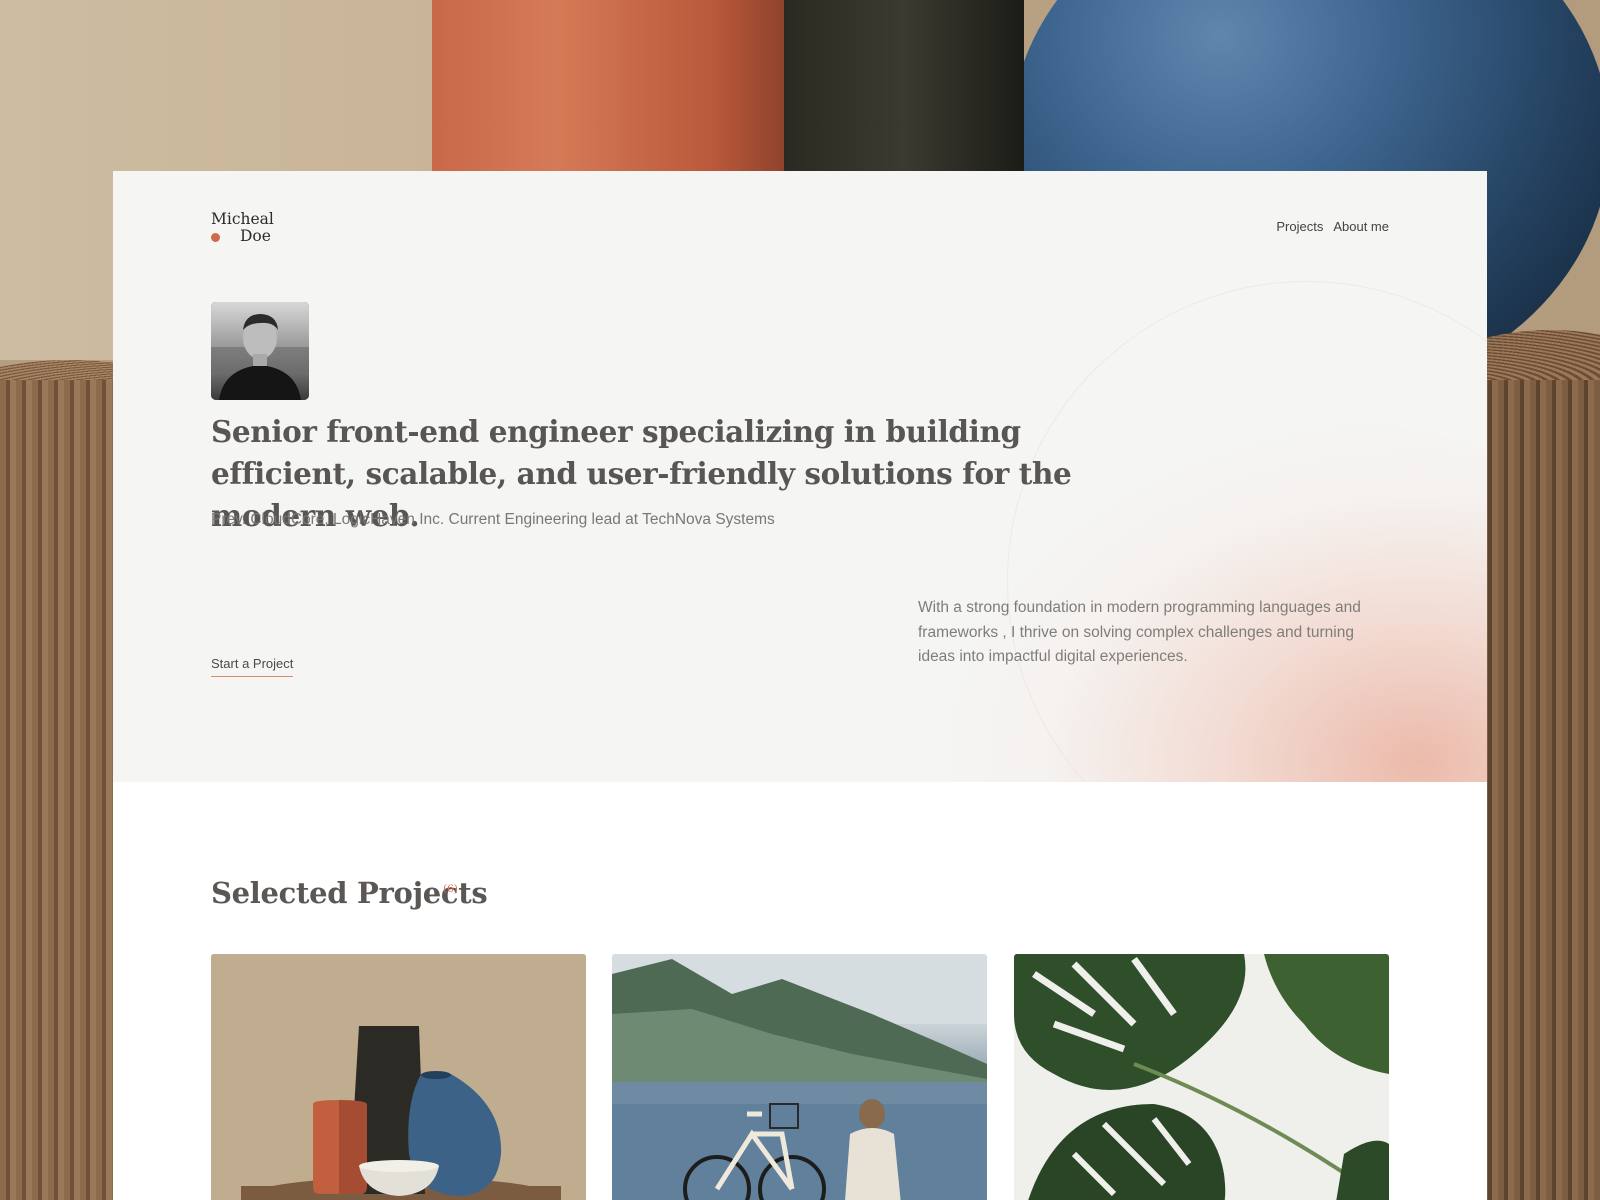  I want to click on project-card-vases, so click(398, 1077).